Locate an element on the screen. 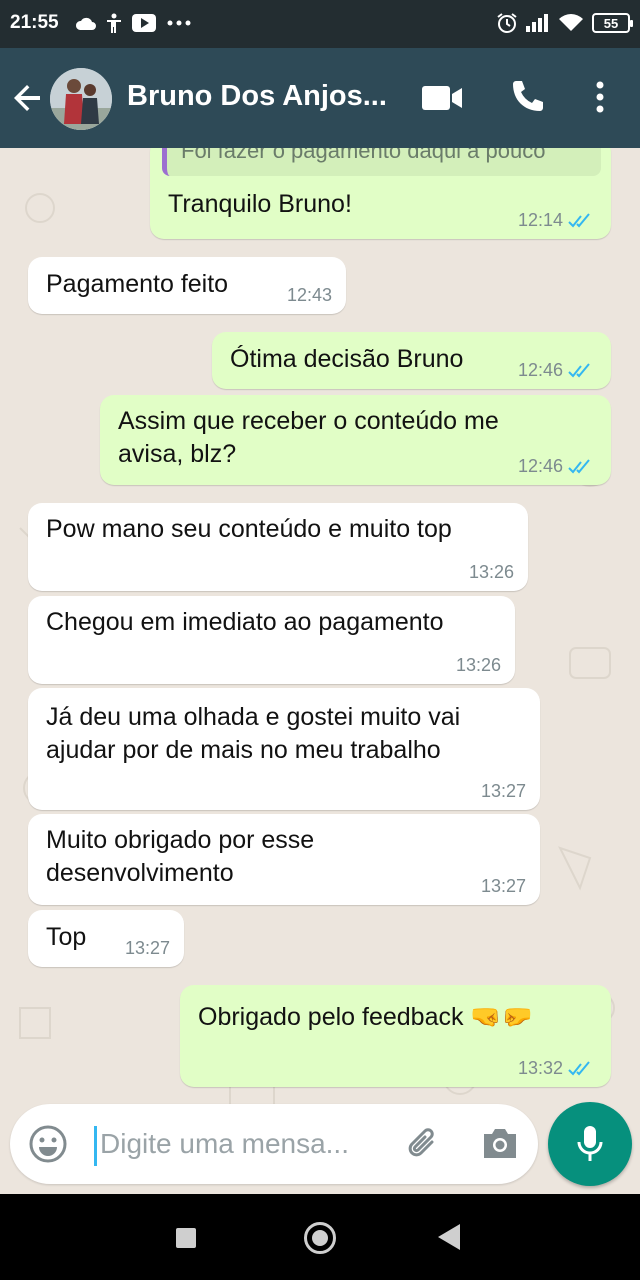 The image size is (640, 1280). message-text-line-1: Muito obrigado por esse is located at coordinates (180, 840).